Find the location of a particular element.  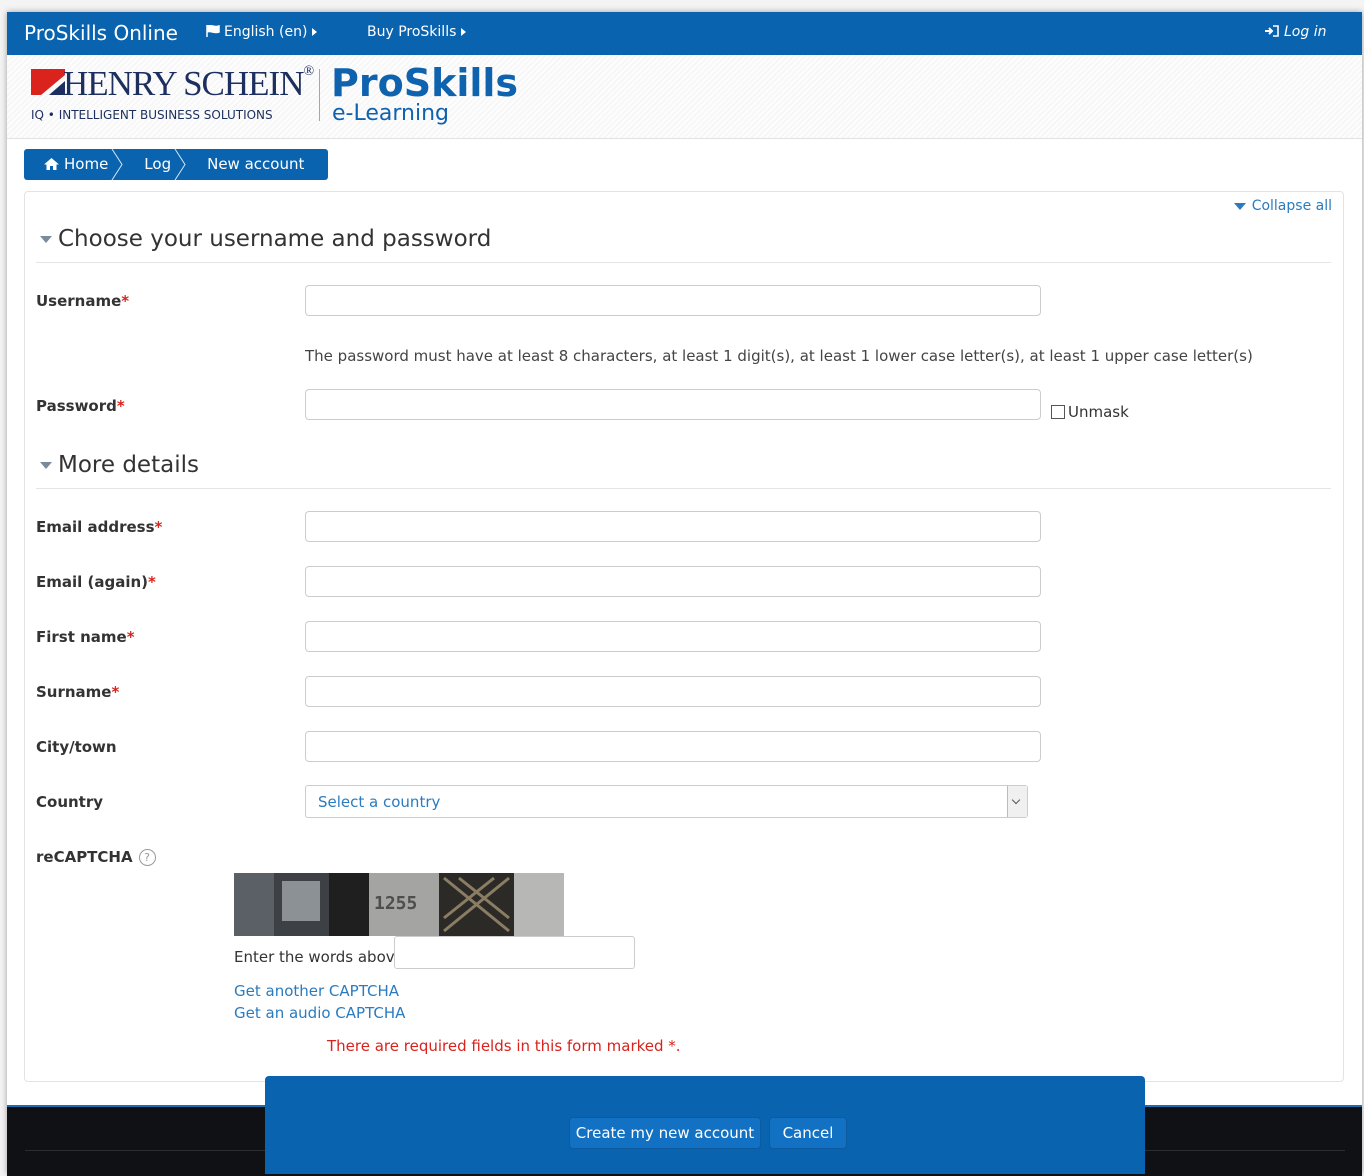

breadcrumb-new-account-label: New account is located at coordinates (256, 164).